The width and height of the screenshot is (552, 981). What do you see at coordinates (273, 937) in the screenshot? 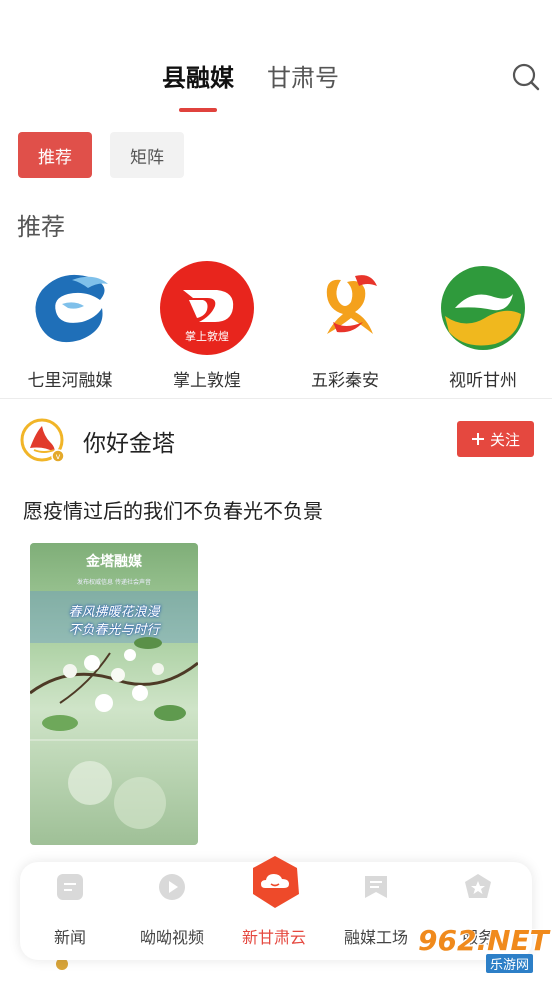
I see `nav-label: 新甘肃云` at bounding box center [273, 937].